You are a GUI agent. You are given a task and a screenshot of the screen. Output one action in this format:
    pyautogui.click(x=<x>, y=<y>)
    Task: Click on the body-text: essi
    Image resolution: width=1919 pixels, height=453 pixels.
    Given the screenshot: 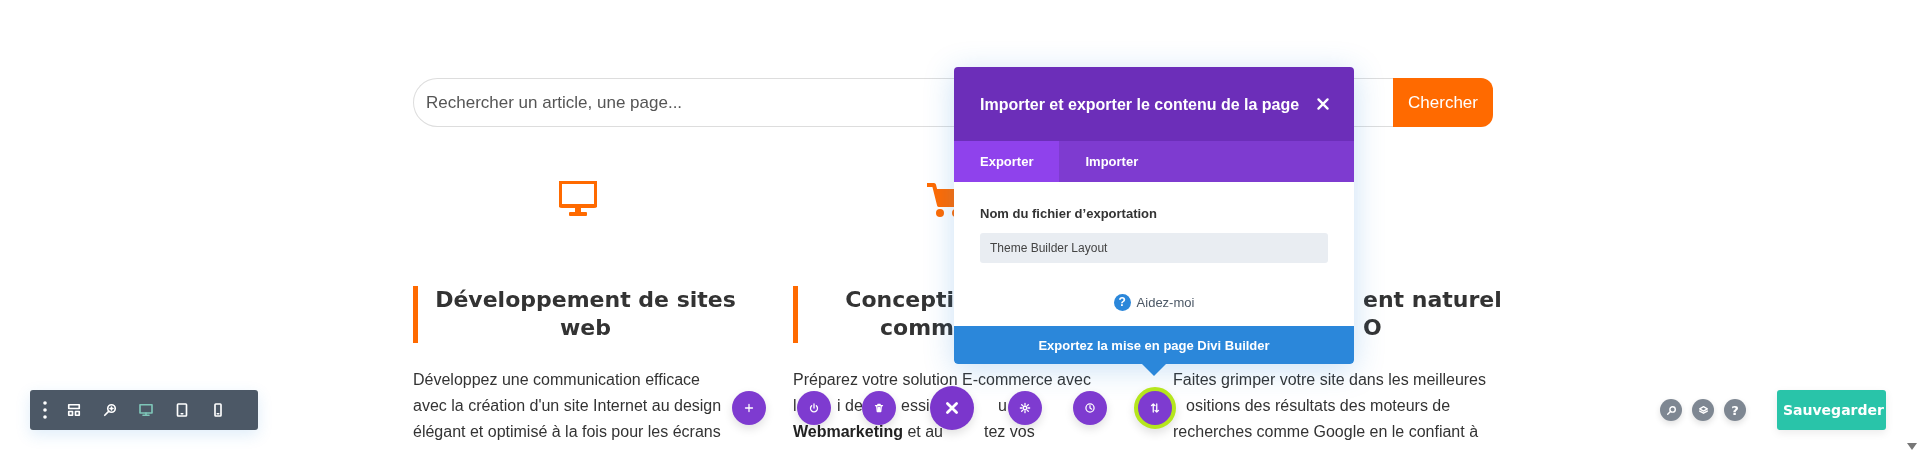 What is the action you would take?
    pyautogui.click(x=915, y=405)
    